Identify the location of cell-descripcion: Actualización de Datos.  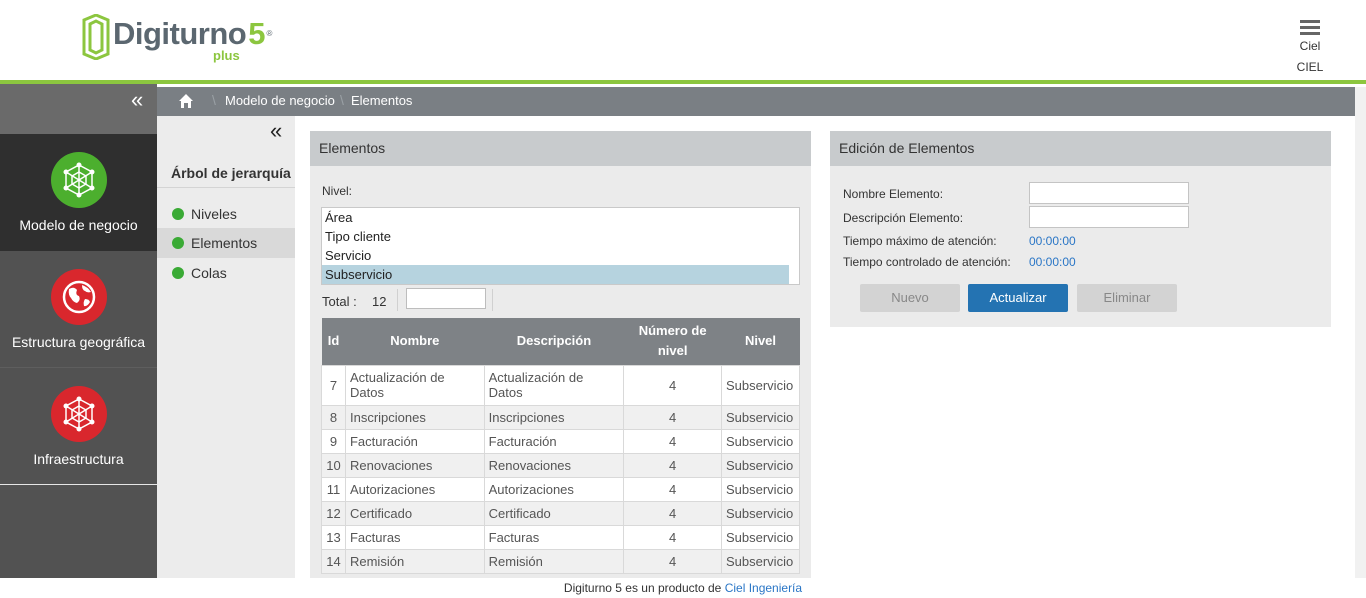
(554, 385).